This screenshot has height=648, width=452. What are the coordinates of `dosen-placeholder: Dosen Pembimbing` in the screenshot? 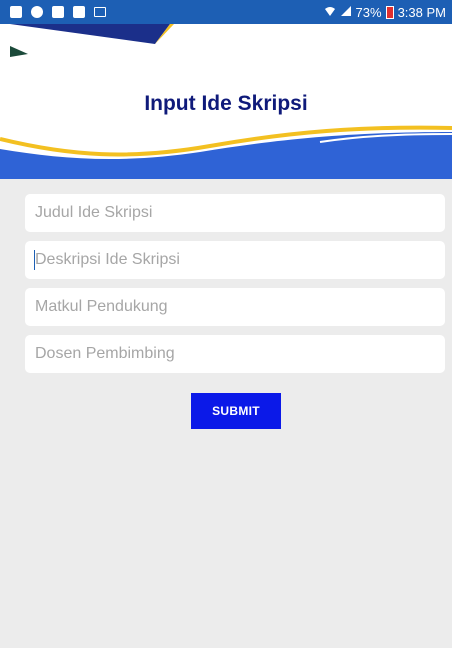 It's located at (105, 353).